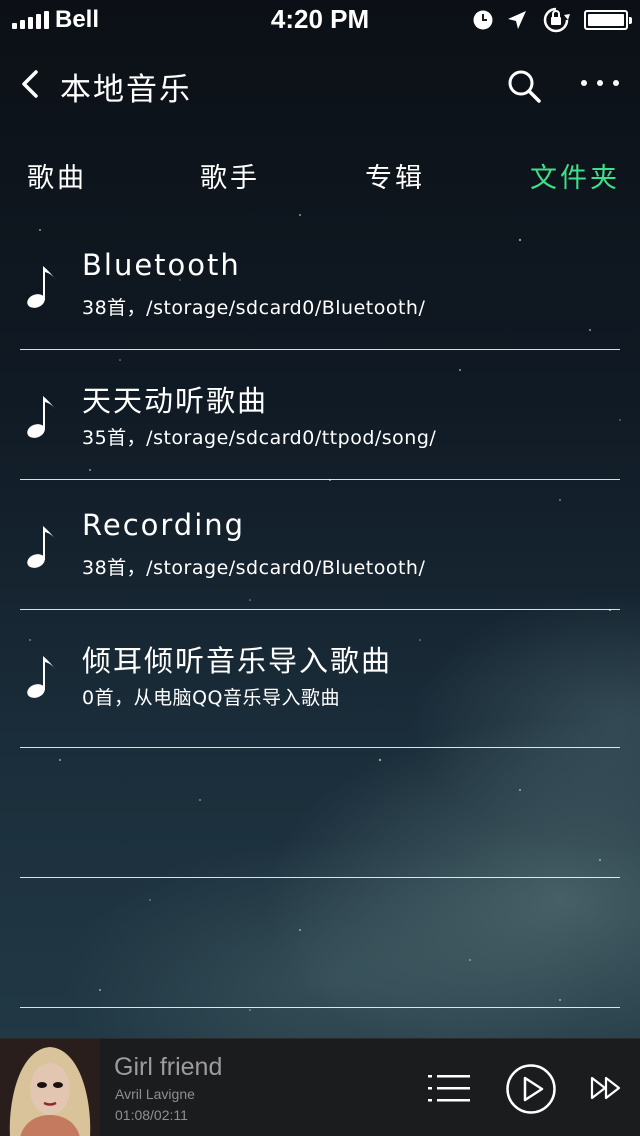 This screenshot has width=640, height=1136. Describe the element at coordinates (600, 83) in the screenshot. I see `more-dots-icon` at that location.